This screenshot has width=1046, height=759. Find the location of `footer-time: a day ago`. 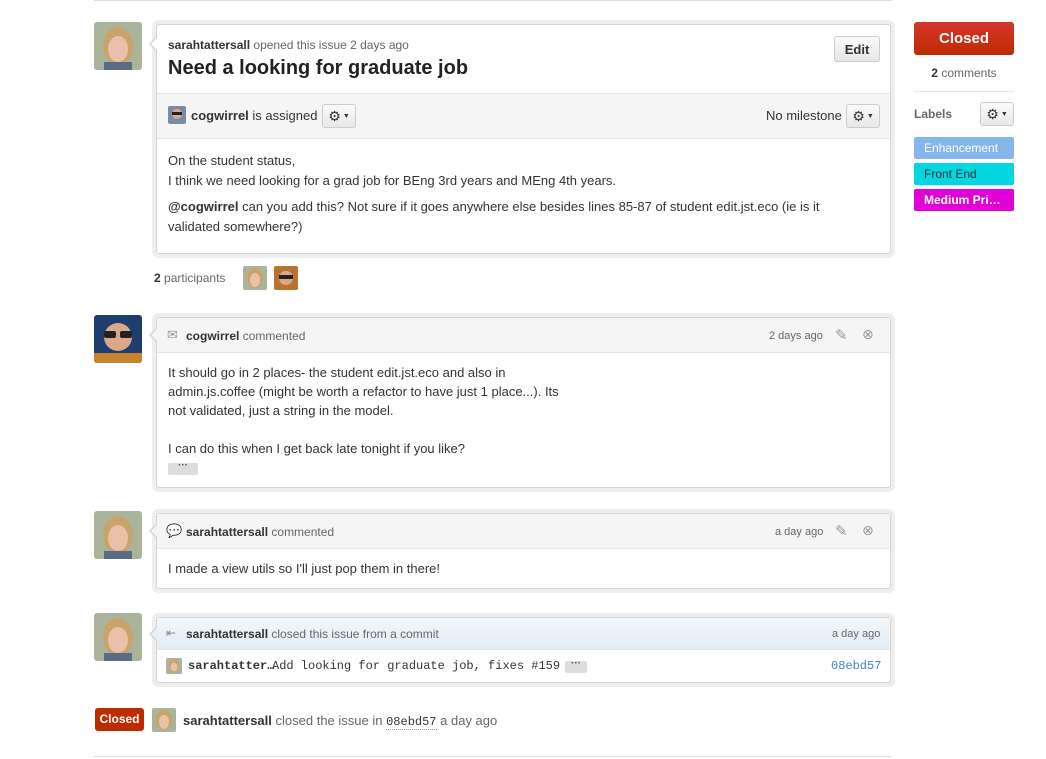

footer-time: a day ago is located at coordinates (469, 720).